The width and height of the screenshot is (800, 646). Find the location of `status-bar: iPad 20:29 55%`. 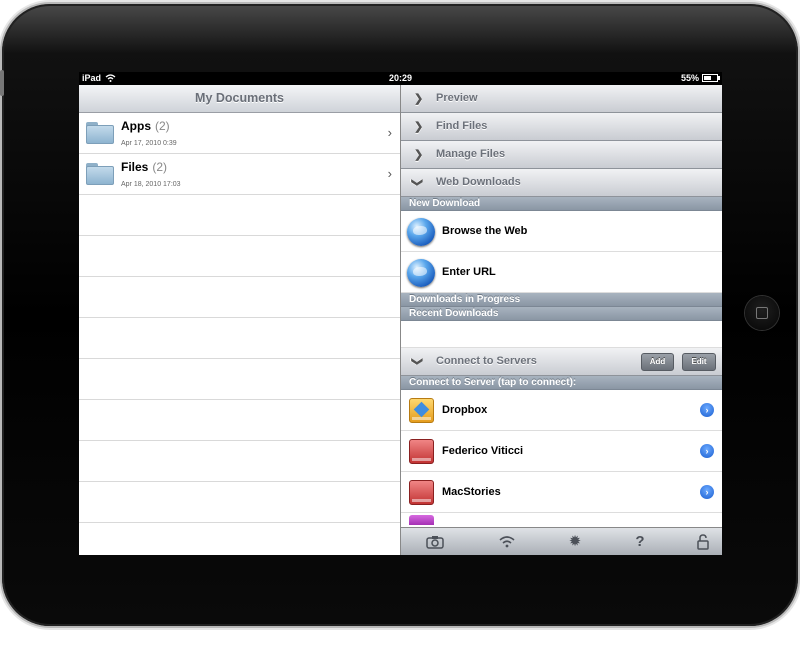

status-bar: iPad 20:29 55% is located at coordinates (400, 78).